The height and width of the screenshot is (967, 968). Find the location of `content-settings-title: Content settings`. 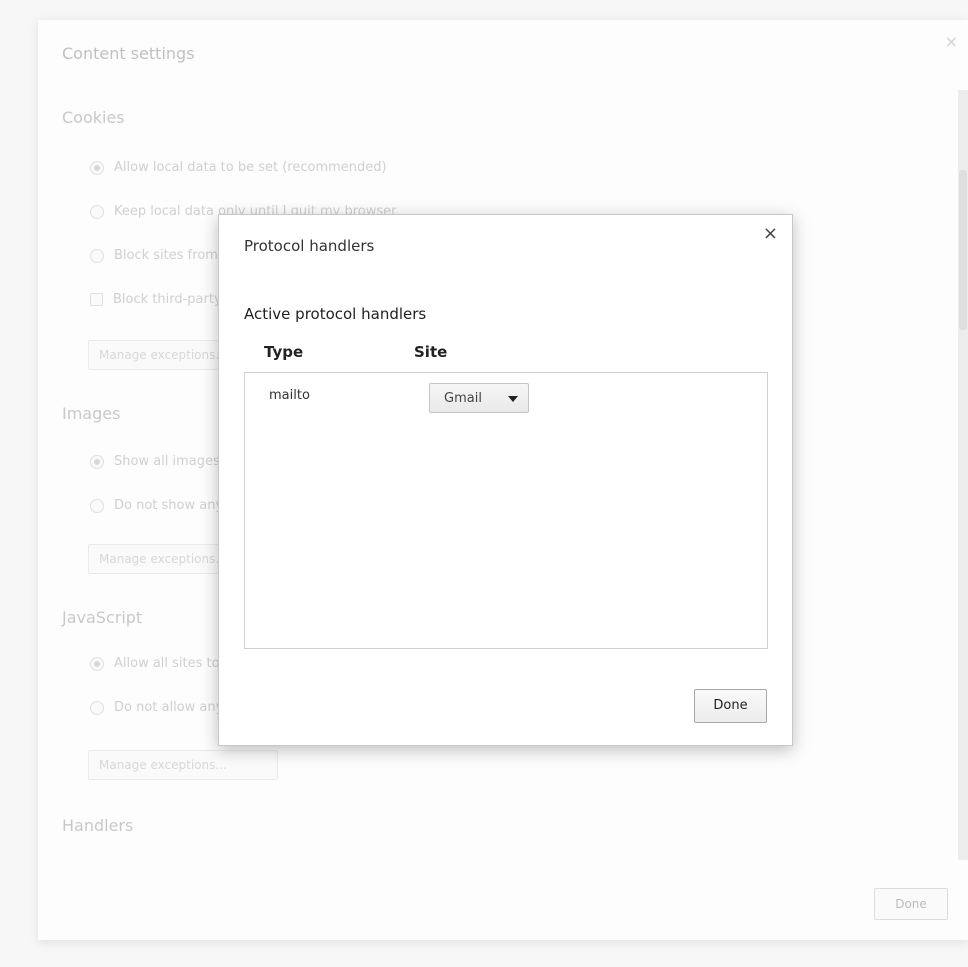

content-settings-title: Content settings is located at coordinates (128, 53).